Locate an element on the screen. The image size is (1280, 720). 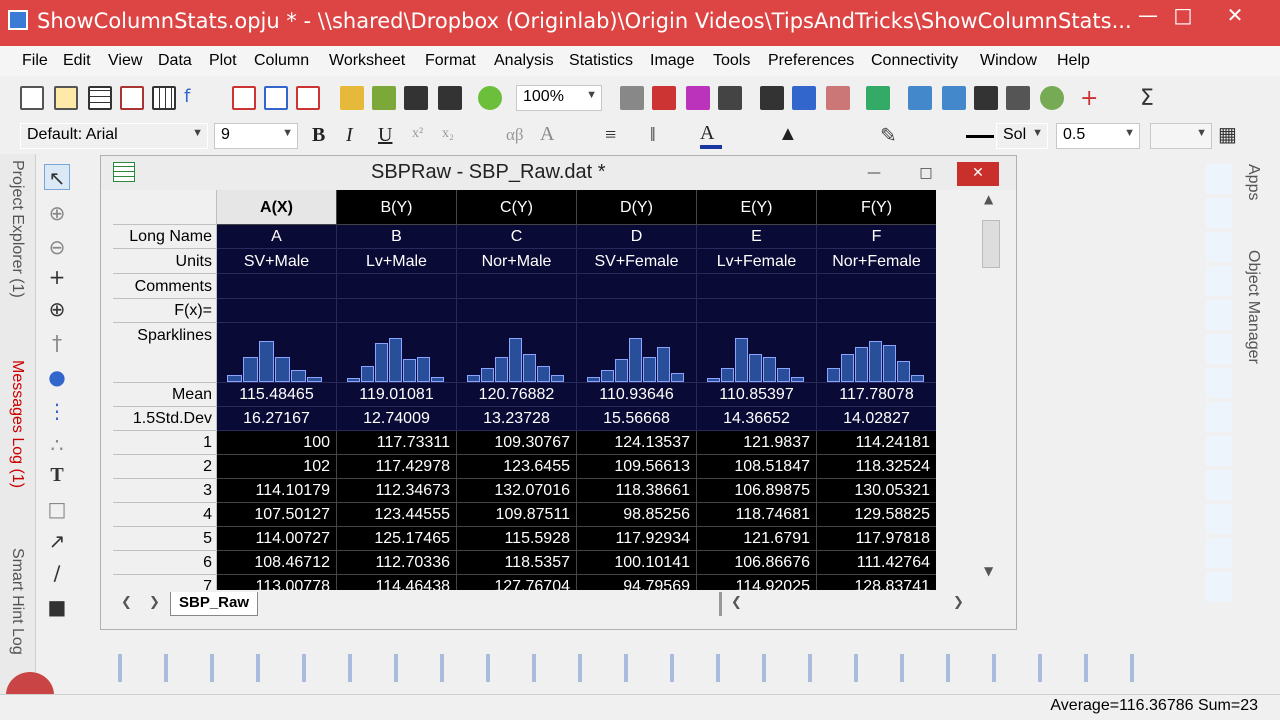
new-table-icon is located at coordinates (986, 98).